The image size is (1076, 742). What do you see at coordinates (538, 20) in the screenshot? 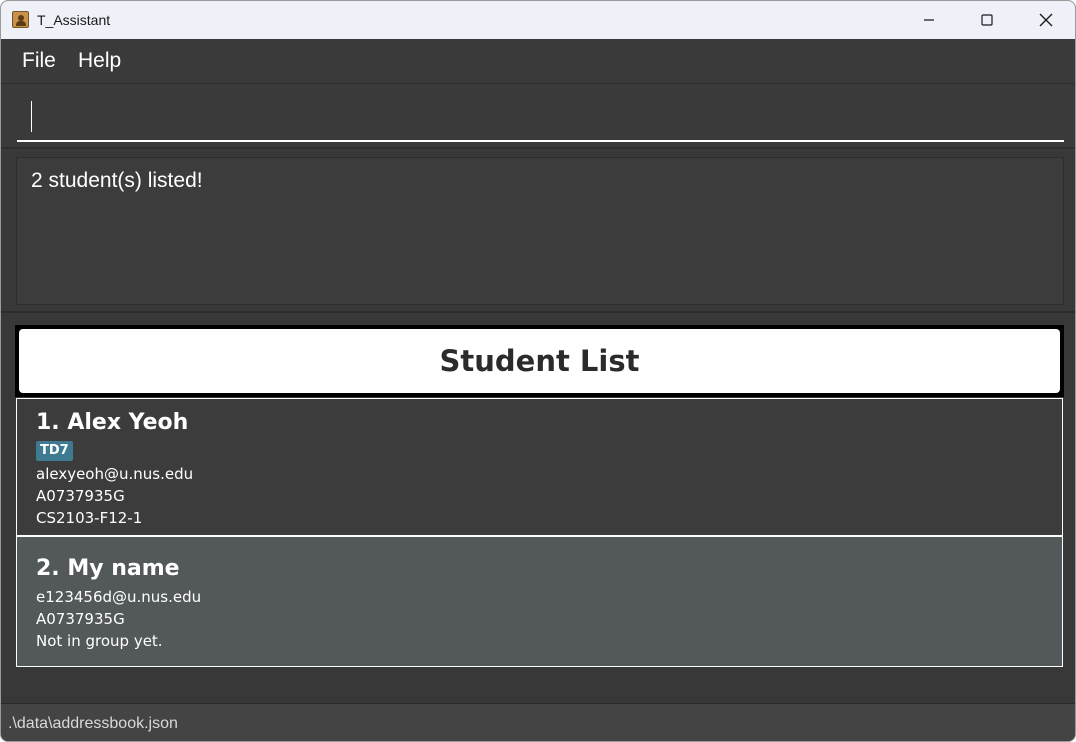
I see `title-bar: T_Assistant` at bounding box center [538, 20].